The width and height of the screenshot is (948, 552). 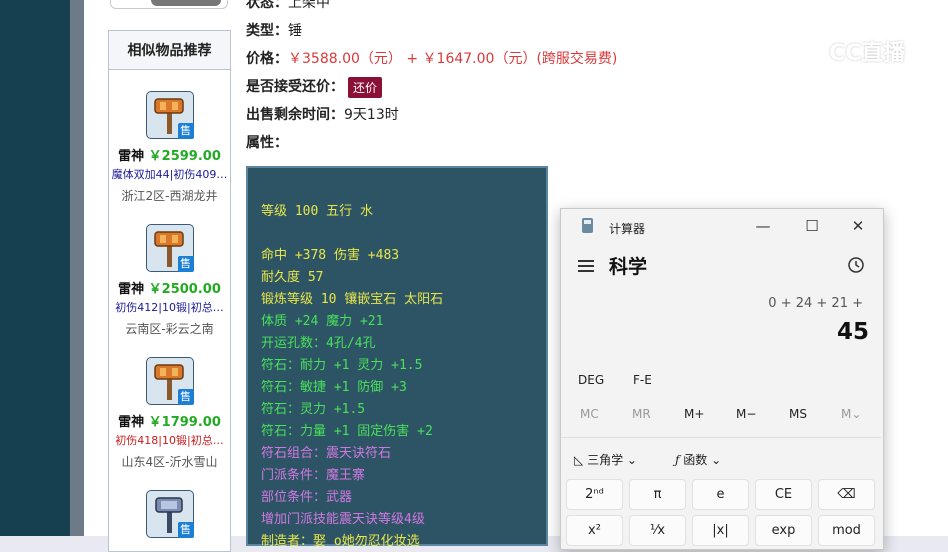 What do you see at coordinates (169, 50) in the screenshot?
I see `similar-items-title: 相似物品推荐` at bounding box center [169, 50].